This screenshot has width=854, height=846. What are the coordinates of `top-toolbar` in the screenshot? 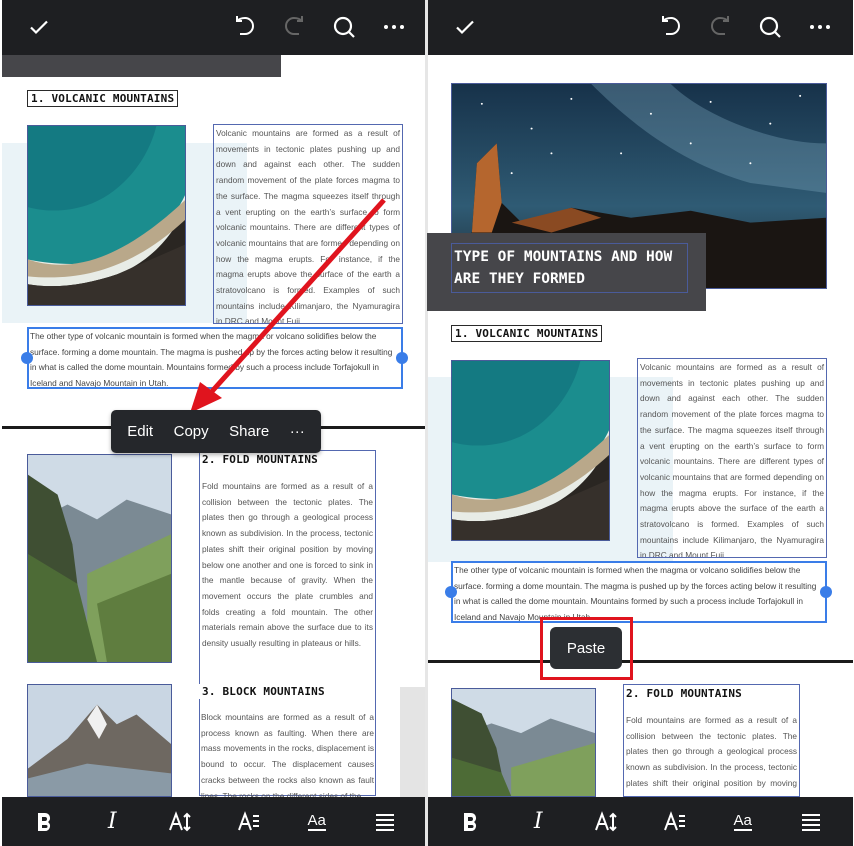 It's located at (214, 27).